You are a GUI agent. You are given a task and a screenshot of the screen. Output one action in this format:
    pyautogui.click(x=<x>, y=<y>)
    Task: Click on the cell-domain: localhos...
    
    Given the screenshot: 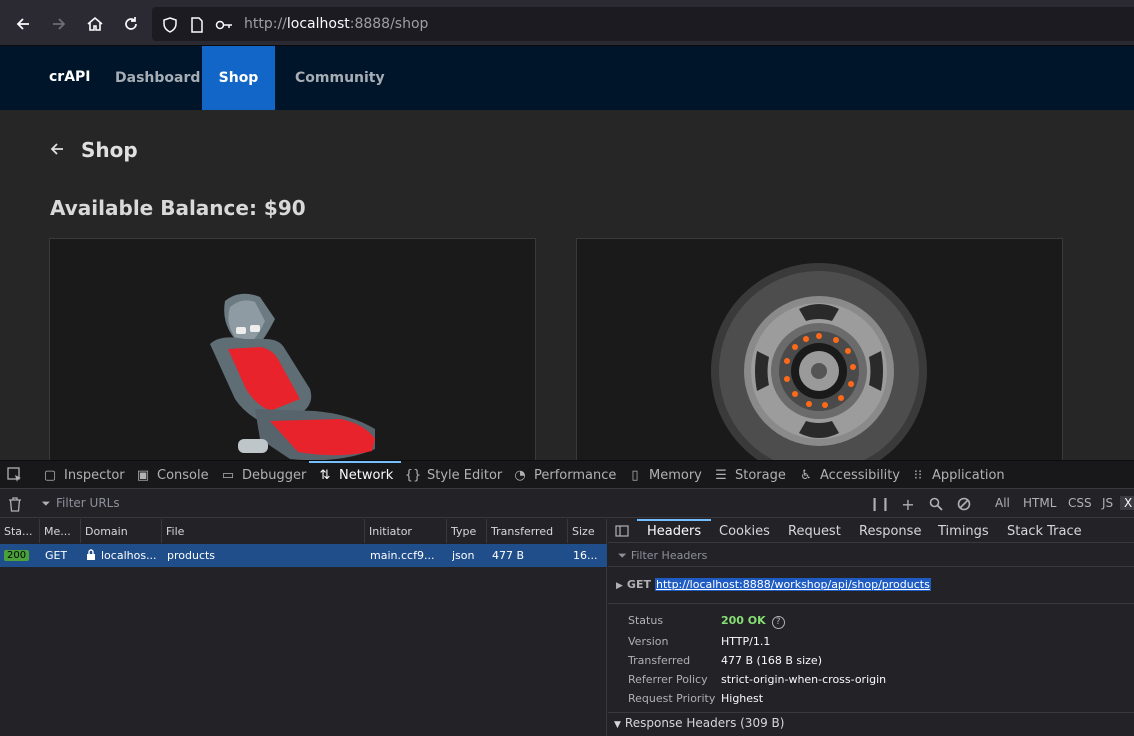 What is the action you would take?
    pyautogui.click(x=123, y=555)
    